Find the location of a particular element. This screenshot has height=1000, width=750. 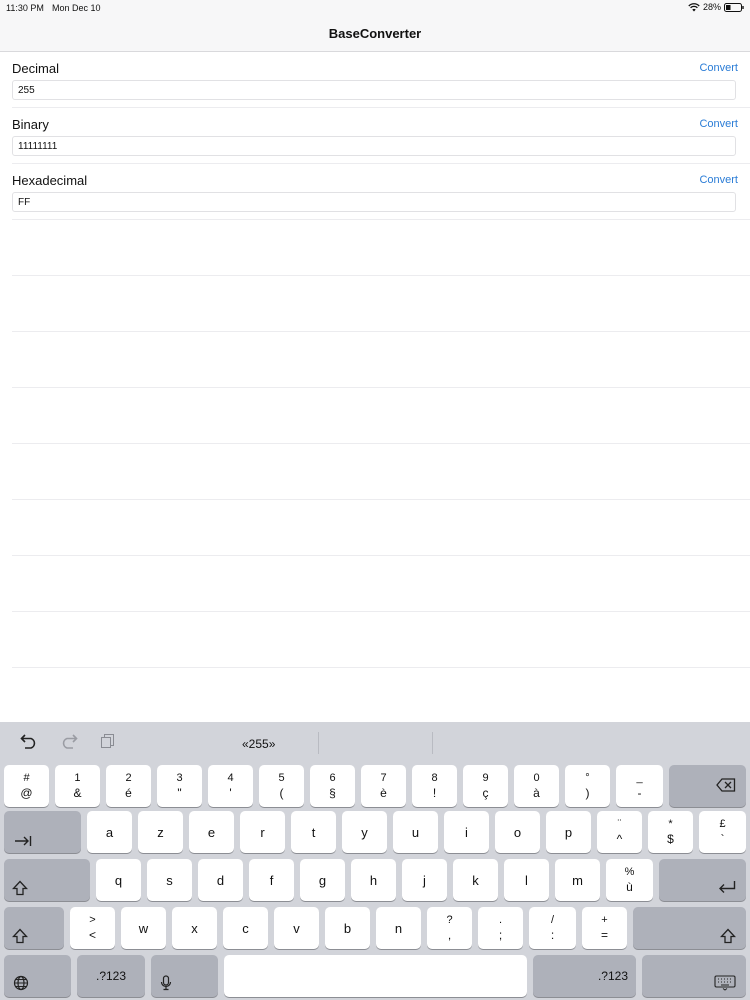

binary-input is located at coordinates (374, 146).